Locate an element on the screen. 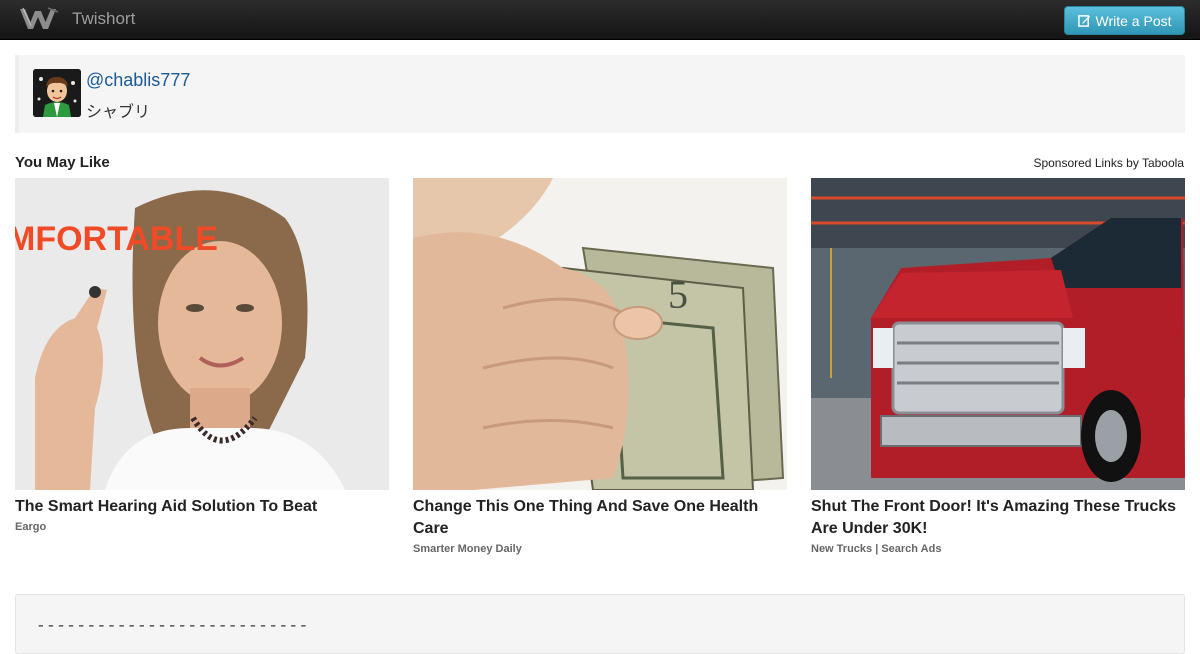  avatar is located at coordinates (57, 93).